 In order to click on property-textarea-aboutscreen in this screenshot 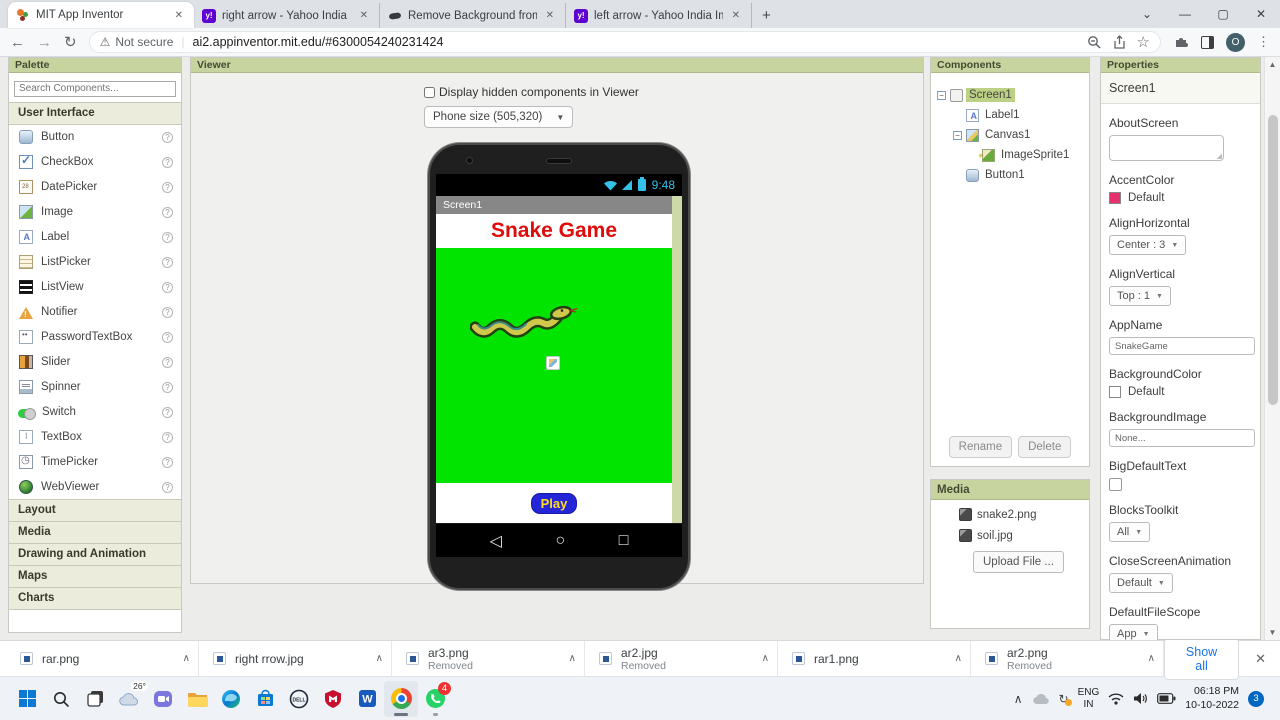, I will do `click(1166, 148)`.